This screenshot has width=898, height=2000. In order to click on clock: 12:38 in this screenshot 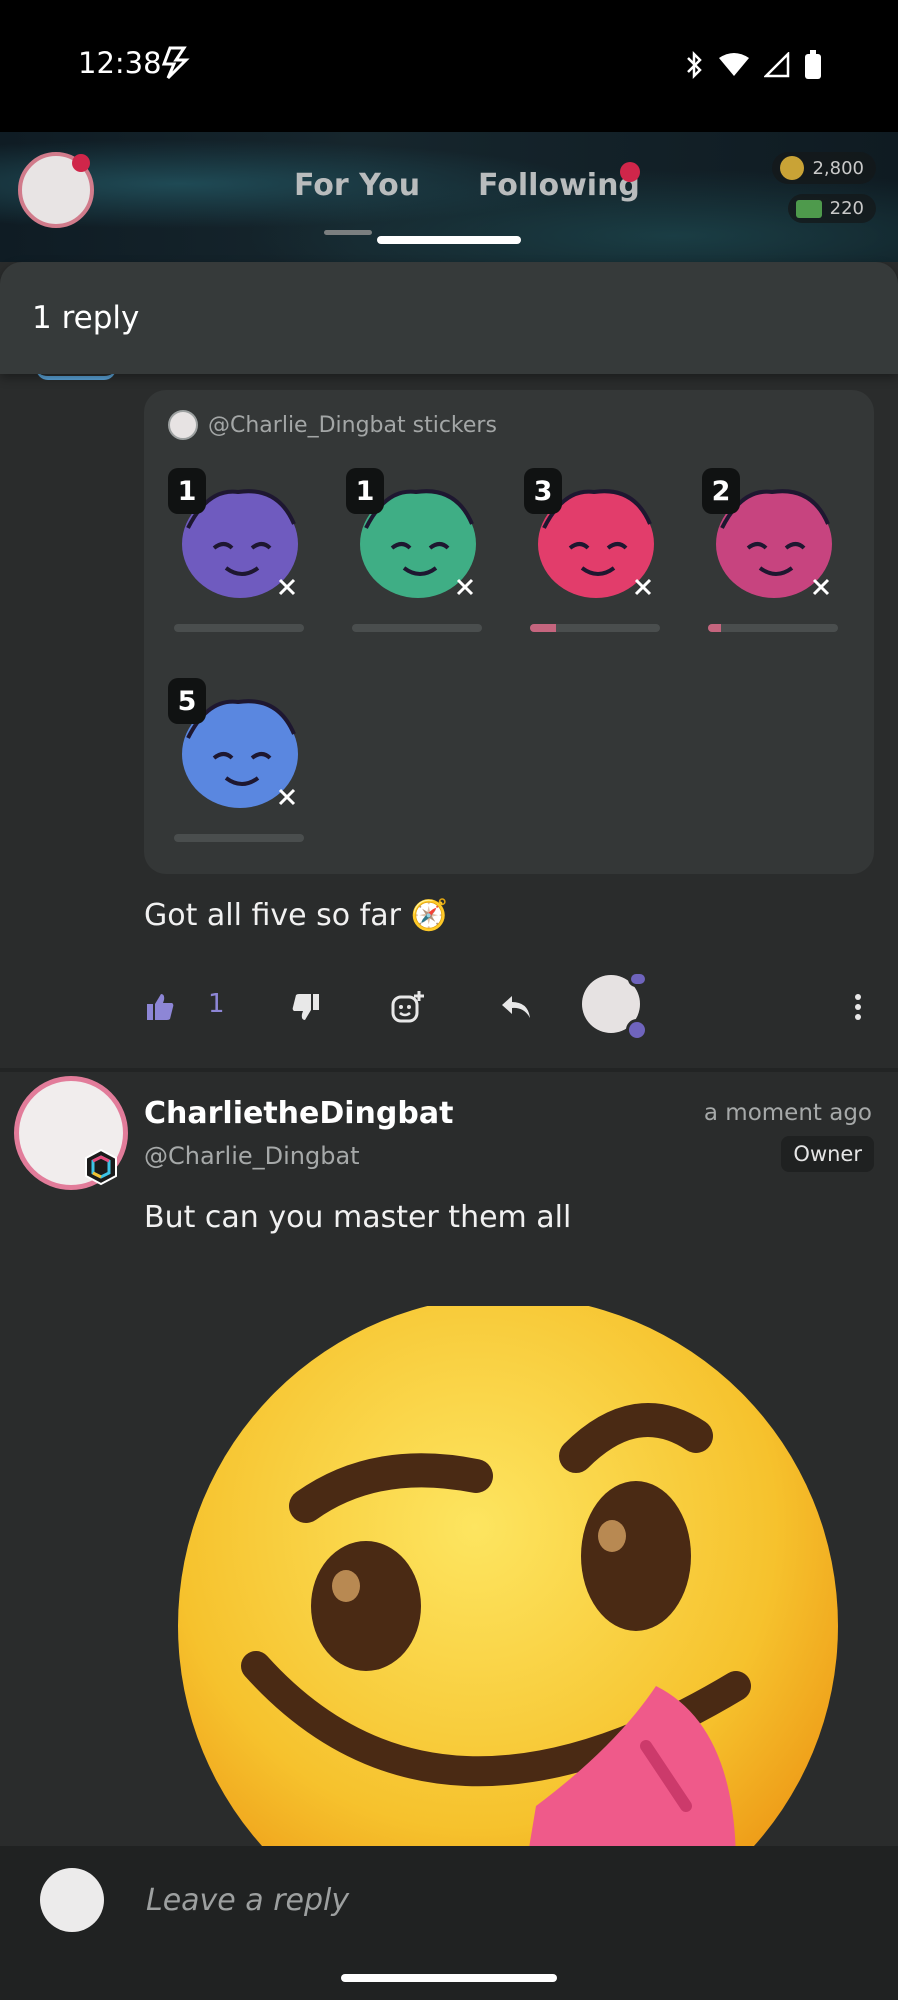, I will do `click(120, 63)`.